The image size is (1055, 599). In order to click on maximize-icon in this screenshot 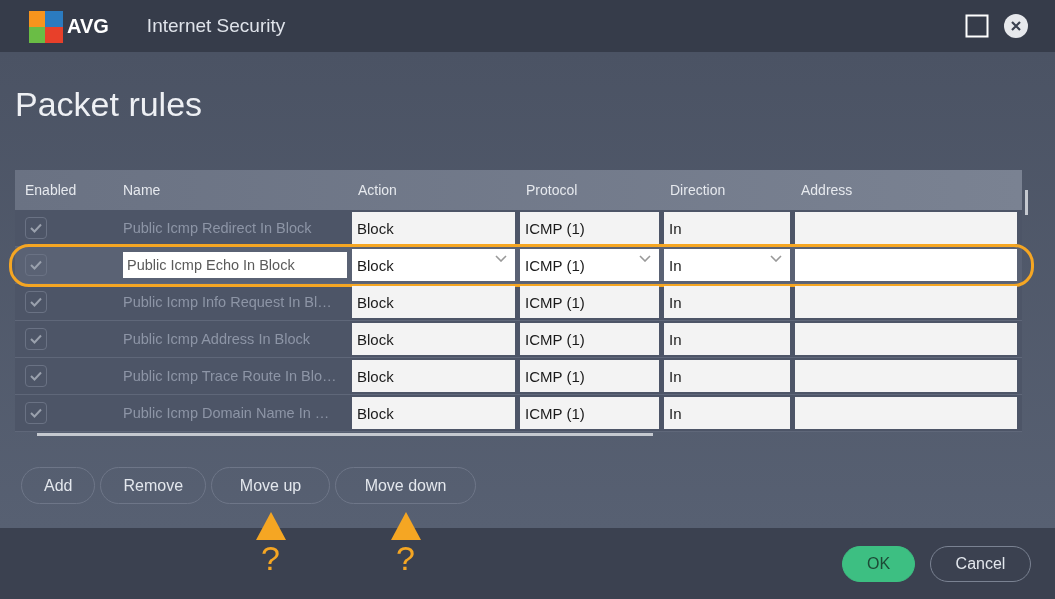, I will do `click(977, 26)`.